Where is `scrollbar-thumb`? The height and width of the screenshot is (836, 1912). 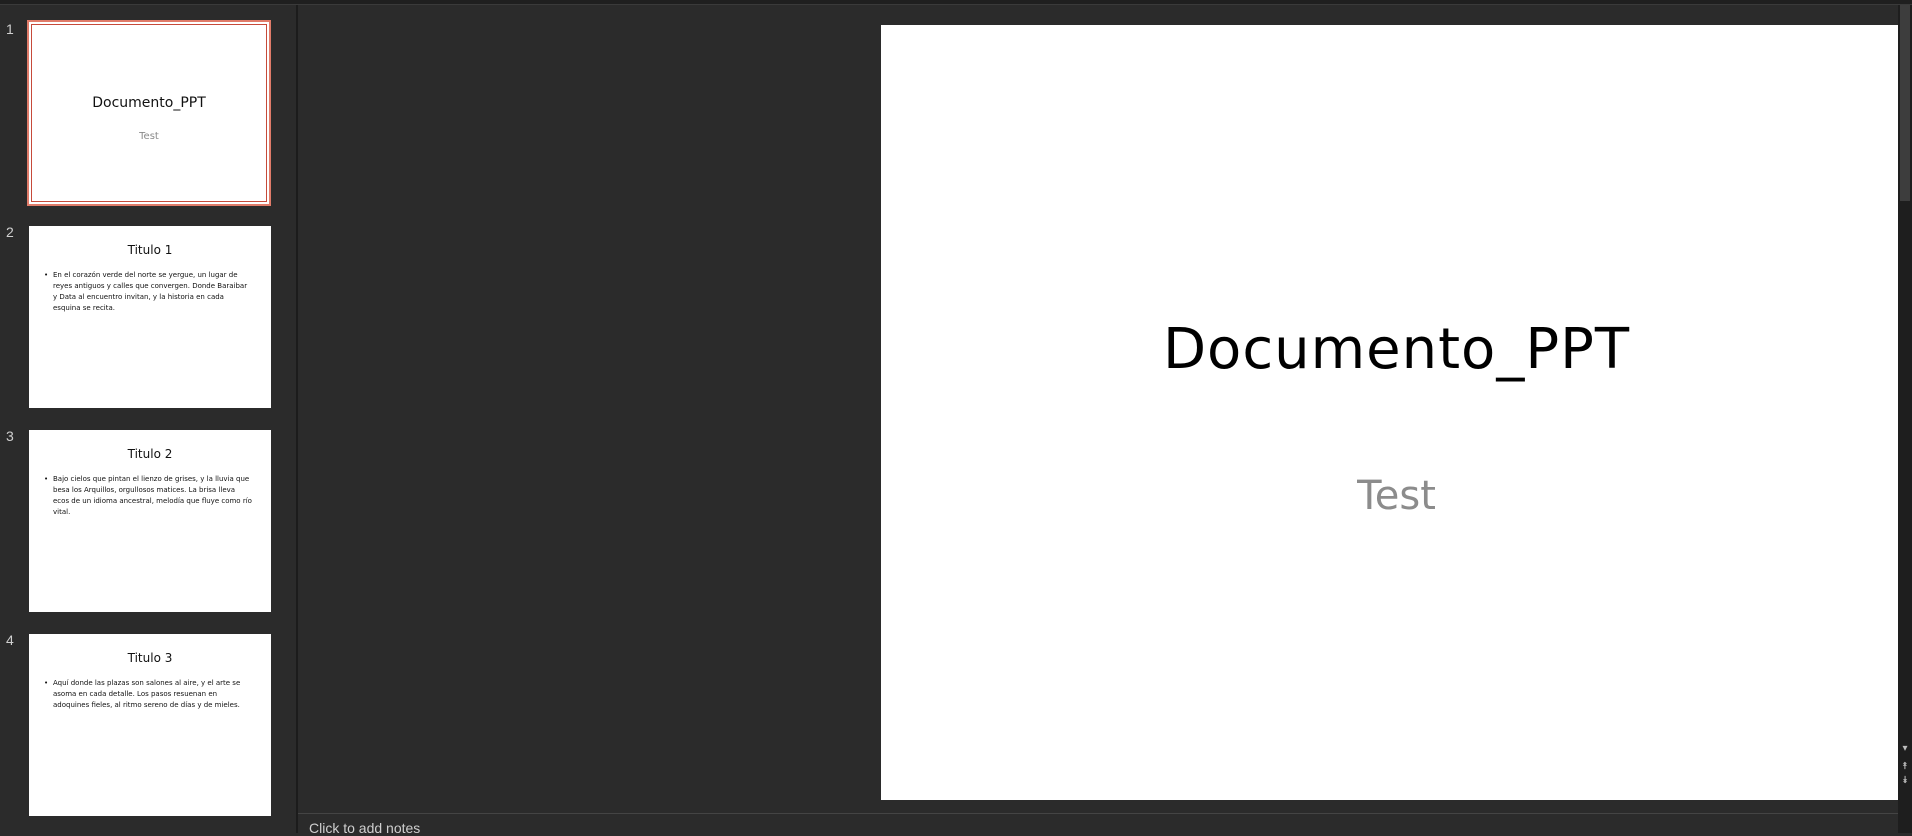
scrollbar-thumb is located at coordinates (1905, 103).